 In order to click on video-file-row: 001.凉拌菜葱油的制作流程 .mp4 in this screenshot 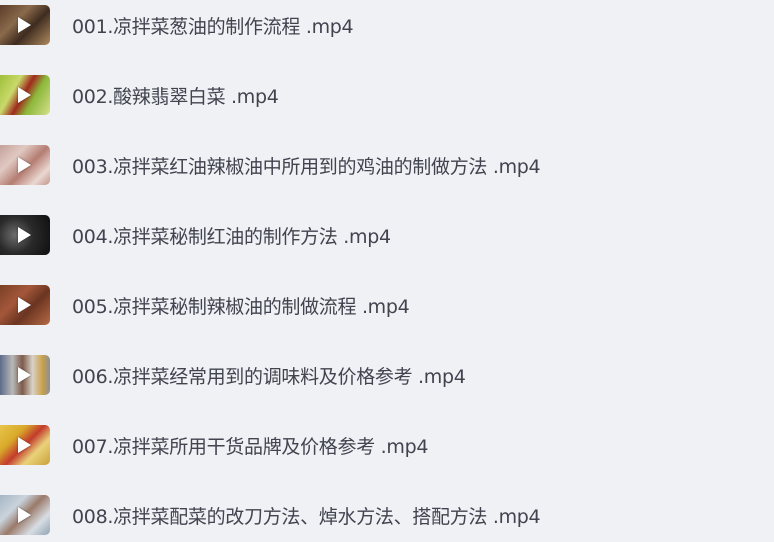, I will do `click(387, 30)`.